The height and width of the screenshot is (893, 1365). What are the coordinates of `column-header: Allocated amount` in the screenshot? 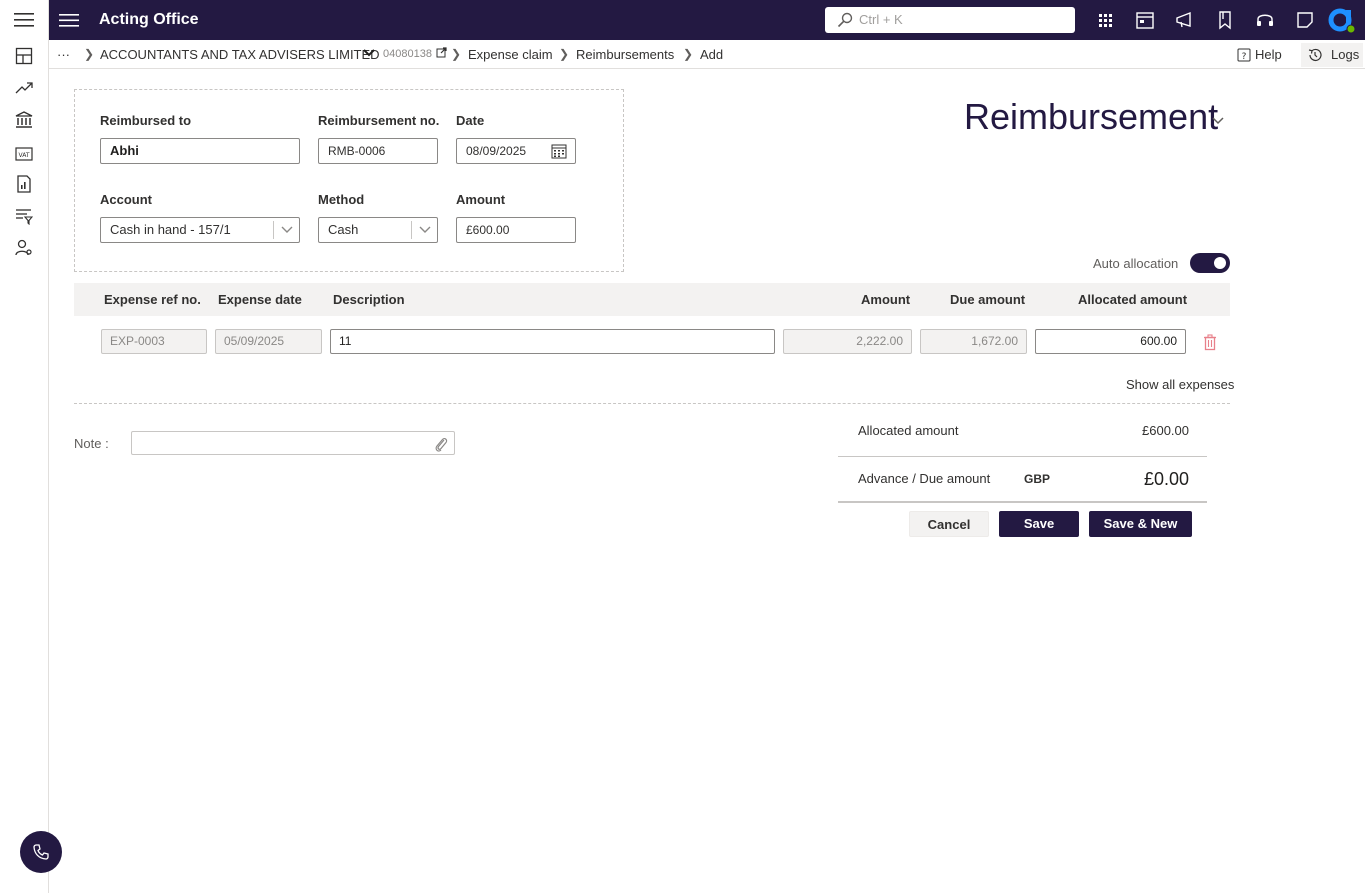 It's located at (1133, 299).